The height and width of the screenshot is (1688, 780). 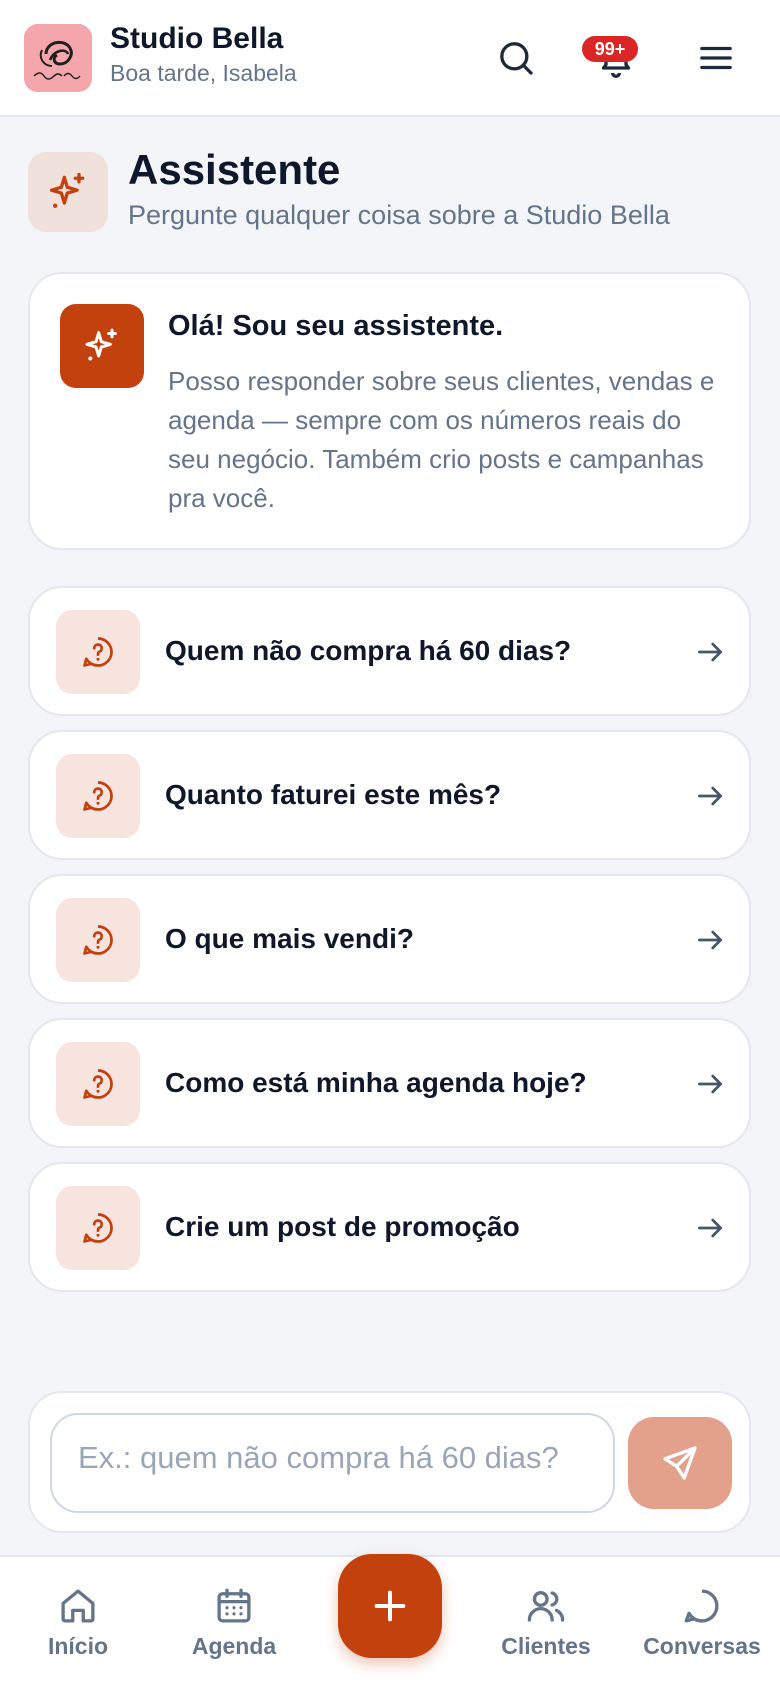 What do you see at coordinates (610, 49) in the screenshot?
I see `notification-badge: 99+` at bounding box center [610, 49].